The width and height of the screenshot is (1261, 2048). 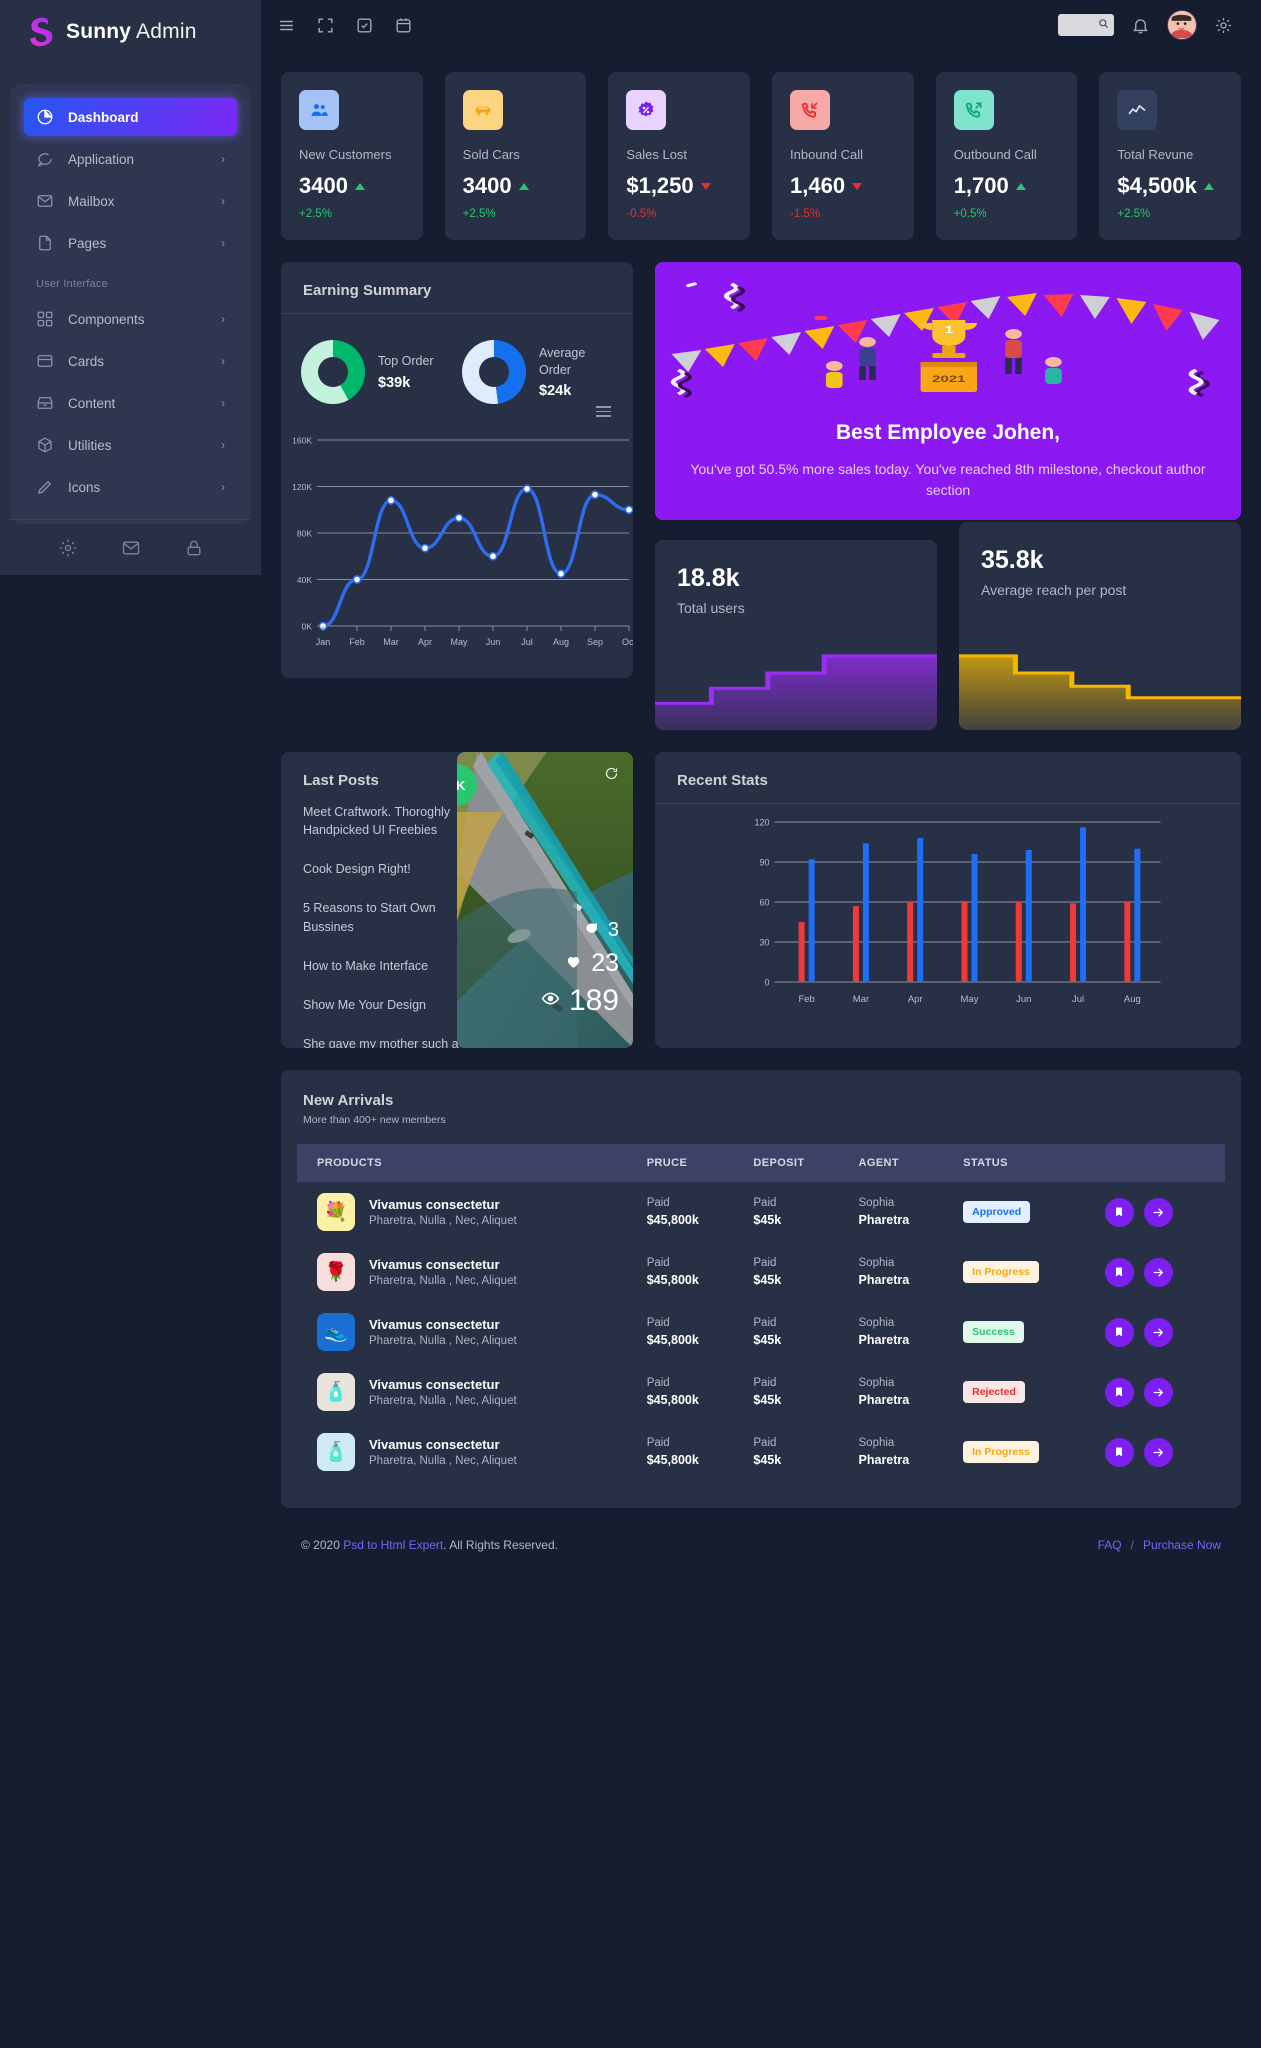 What do you see at coordinates (613, 930) in the screenshot?
I see `metric-value: 3` at bounding box center [613, 930].